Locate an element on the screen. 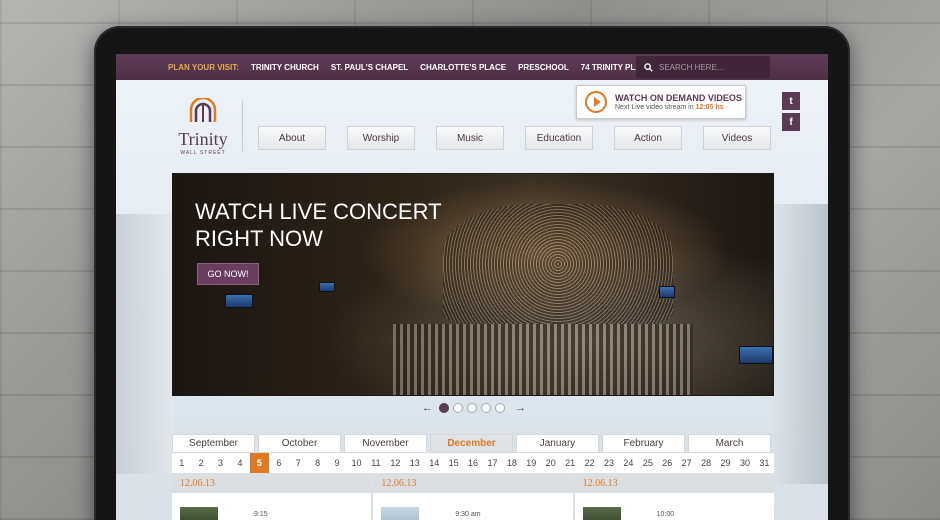 The height and width of the screenshot is (520, 940). day-cell: 15 is located at coordinates (453, 463).